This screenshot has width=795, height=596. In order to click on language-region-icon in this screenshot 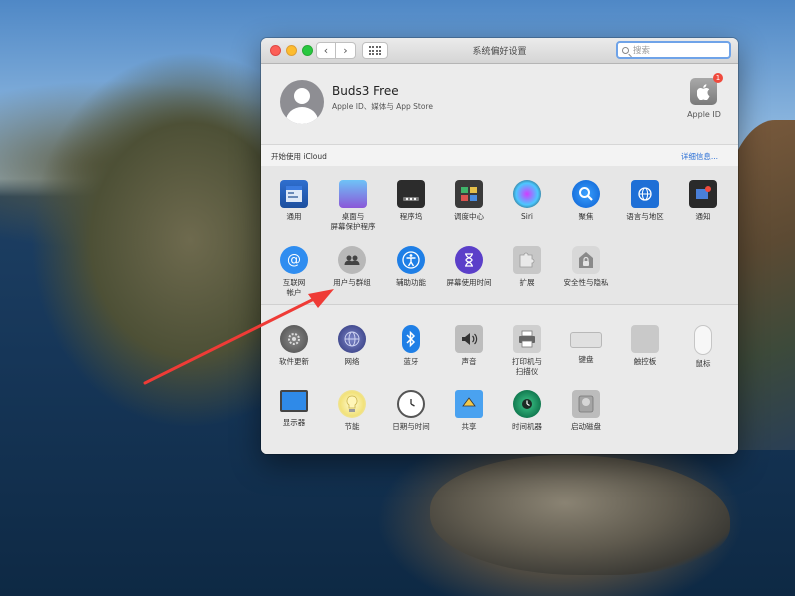, I will do `click(645, 194)`.